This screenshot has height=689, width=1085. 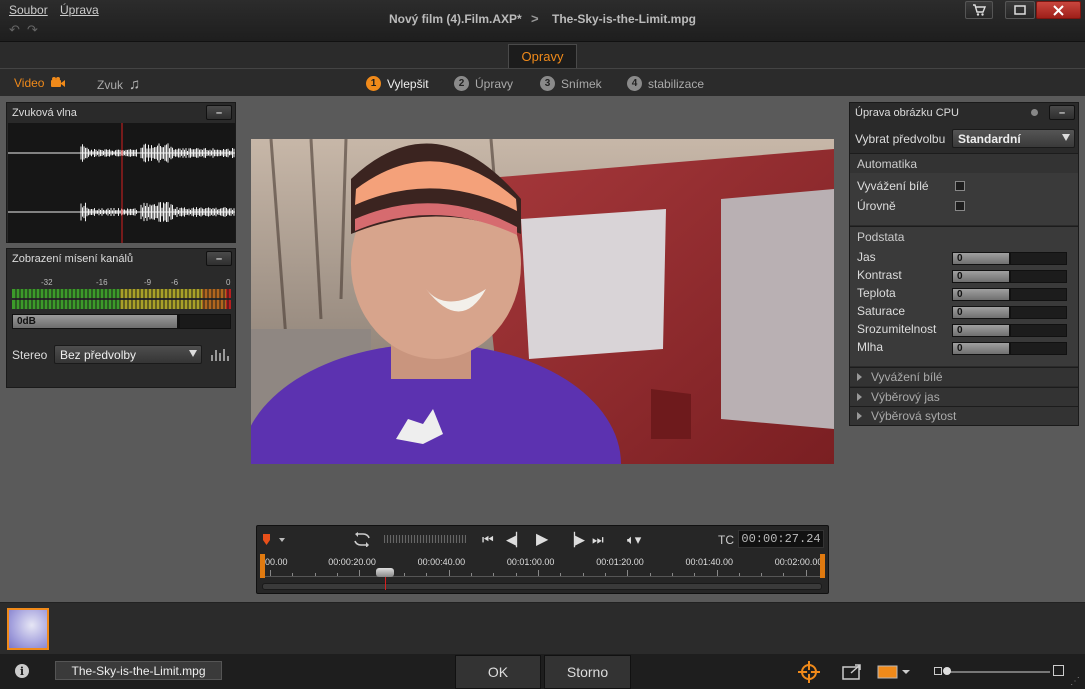 I want to click on step-adjustments: 2 Úpravy, so click(x=483, y=83).